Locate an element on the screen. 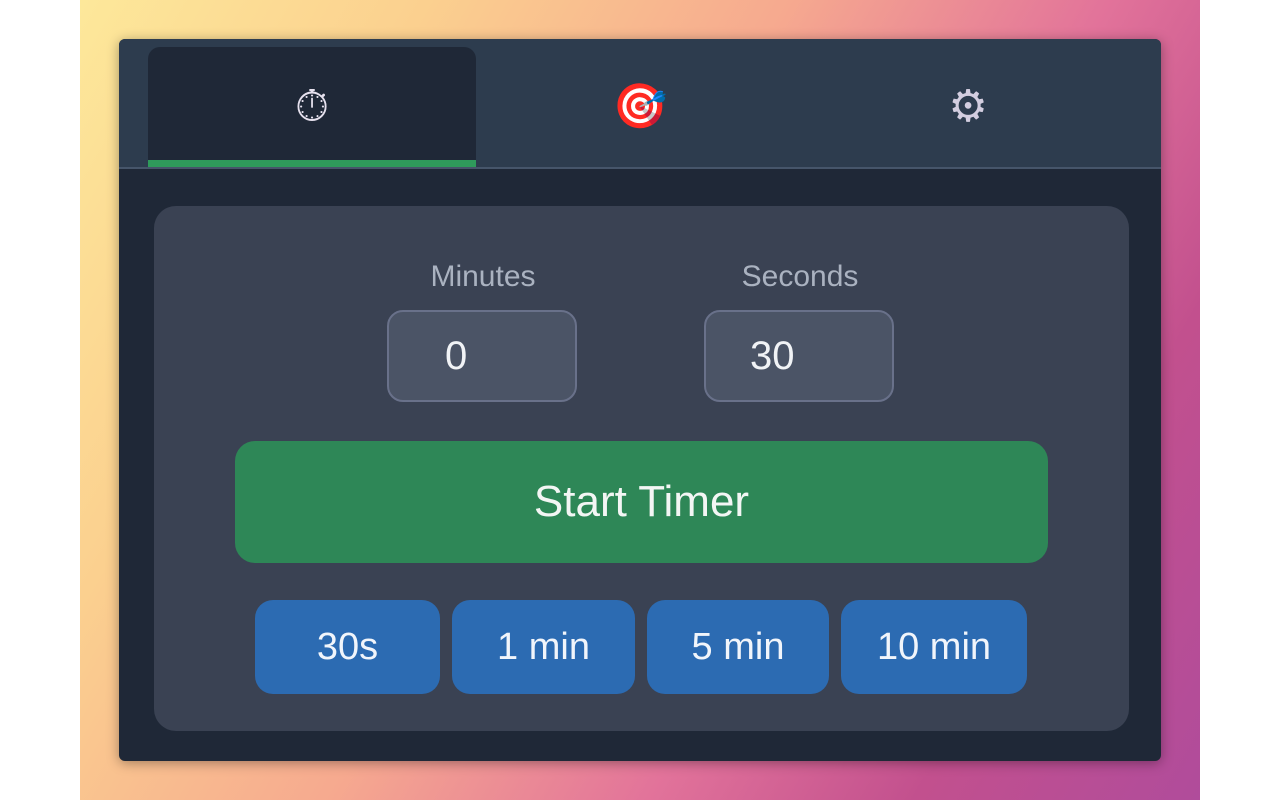 This screenshot has width=1280, height=800. seconds-label: Seconds is located at coordinates (800, 276).